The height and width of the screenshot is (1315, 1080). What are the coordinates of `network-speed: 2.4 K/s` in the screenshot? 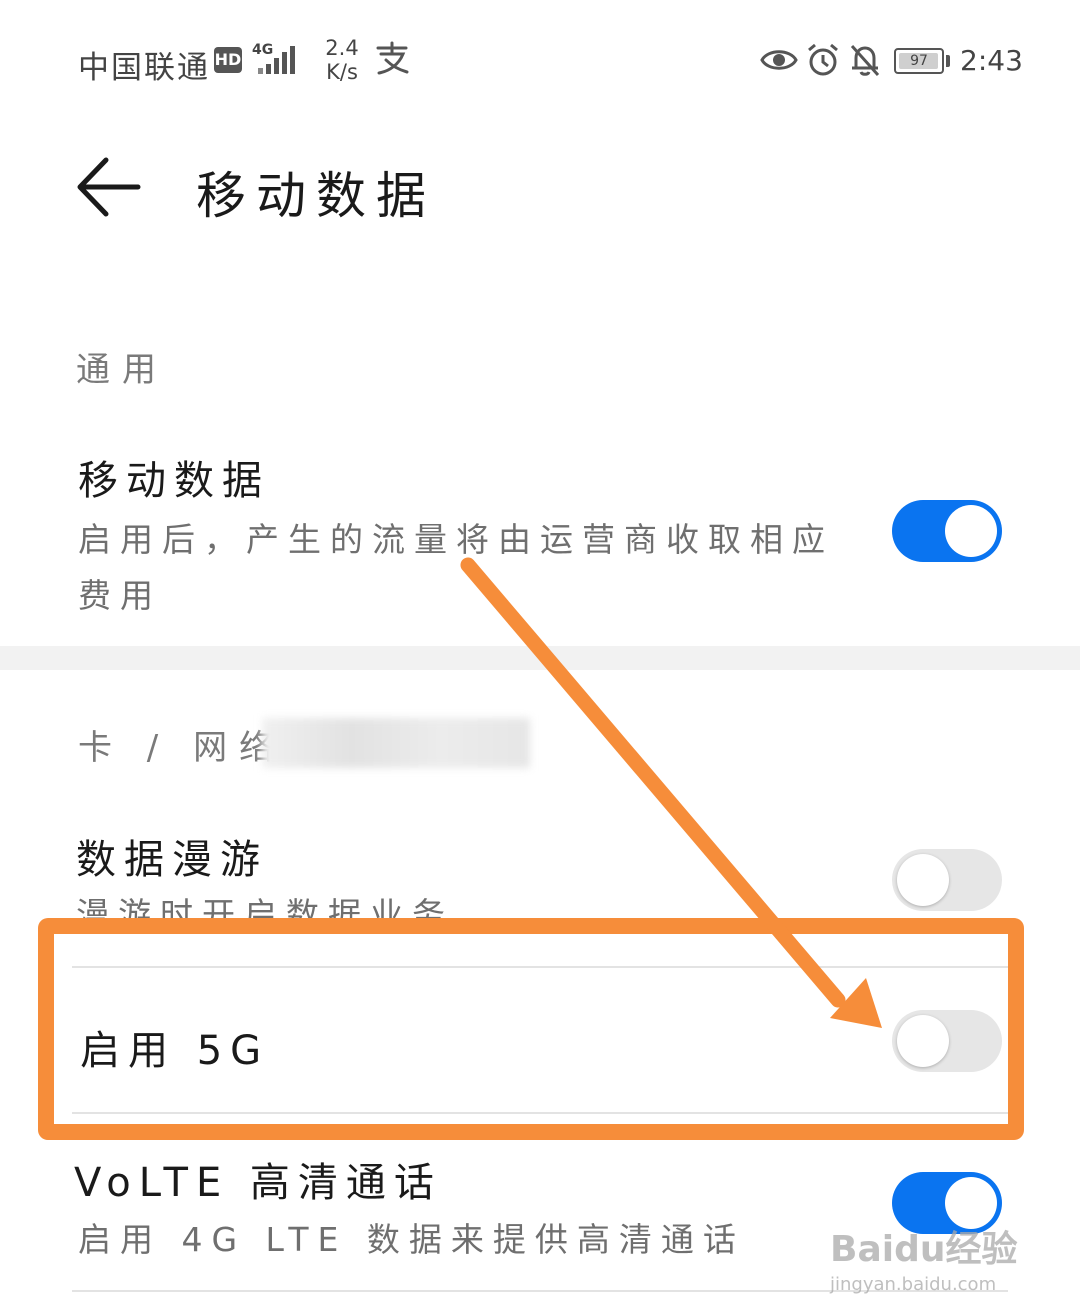 It's located at (342, 60).